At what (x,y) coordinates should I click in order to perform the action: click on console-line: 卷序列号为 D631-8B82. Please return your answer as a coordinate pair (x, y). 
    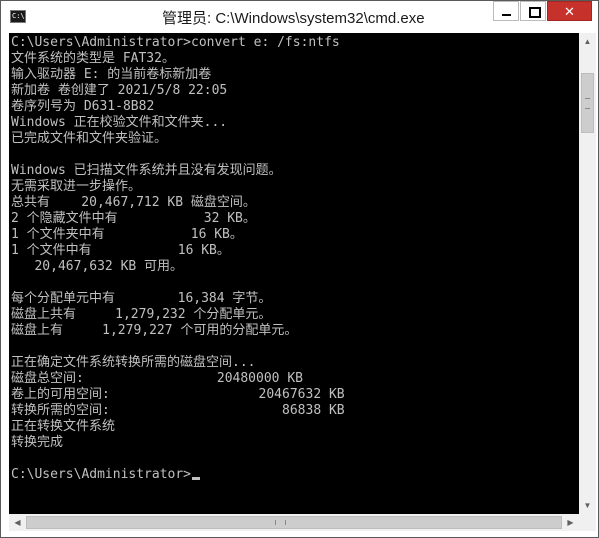
    Looking at the image, I should click on (83, 106).